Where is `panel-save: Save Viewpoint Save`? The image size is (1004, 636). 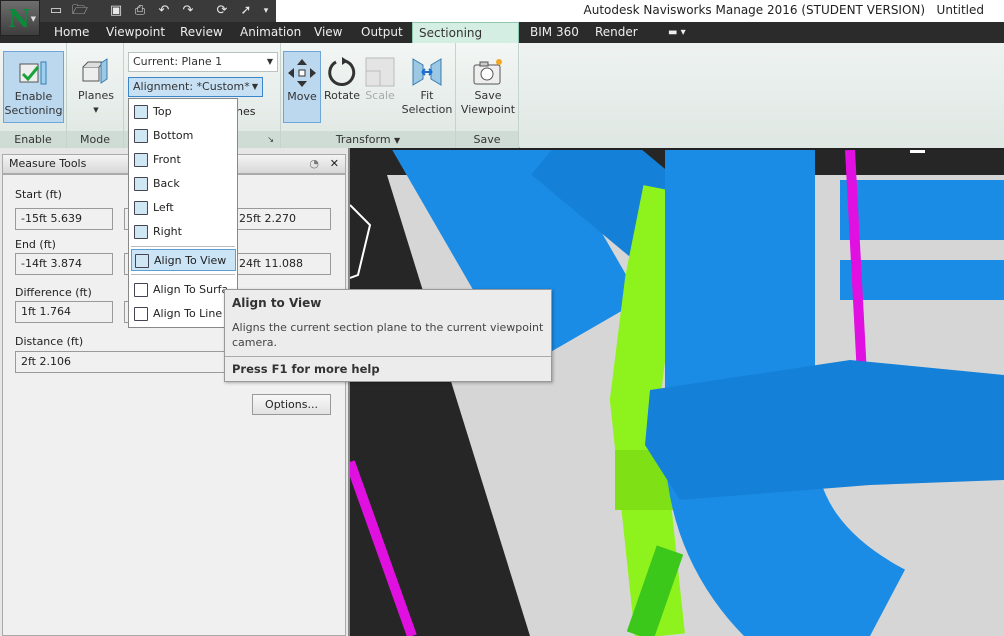 panel-save: Save Viewpoint Save is located at coordinates (487, 95).